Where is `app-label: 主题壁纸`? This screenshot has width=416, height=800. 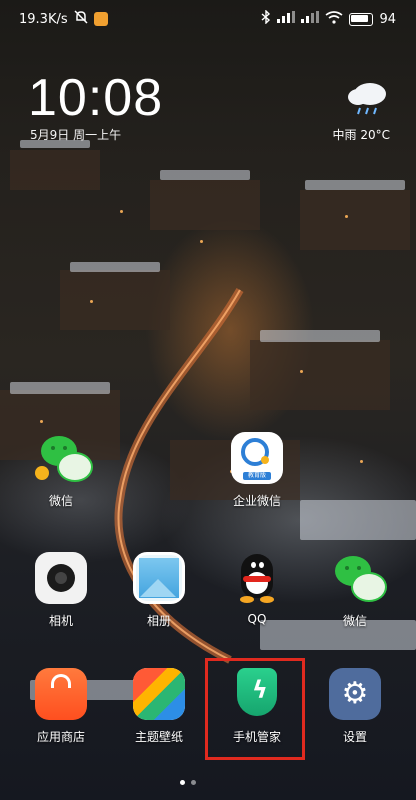
app-label: 主题壁纸 is located at coordinates (158, 737).